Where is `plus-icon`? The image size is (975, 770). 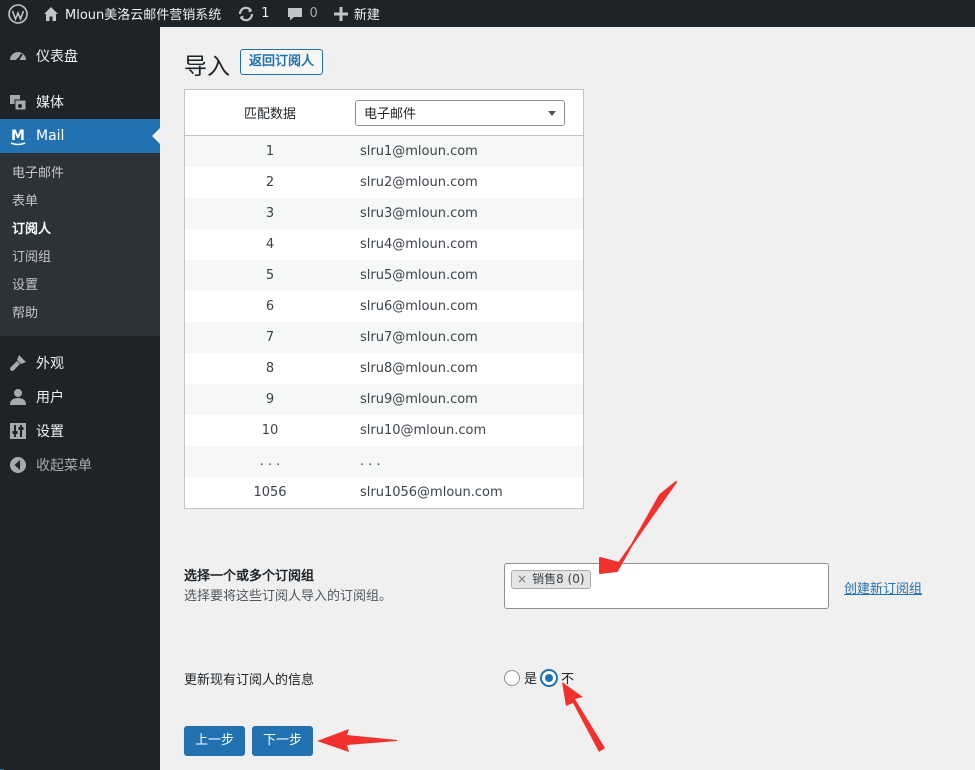 plus-icon is located at coordinates (340, 13).